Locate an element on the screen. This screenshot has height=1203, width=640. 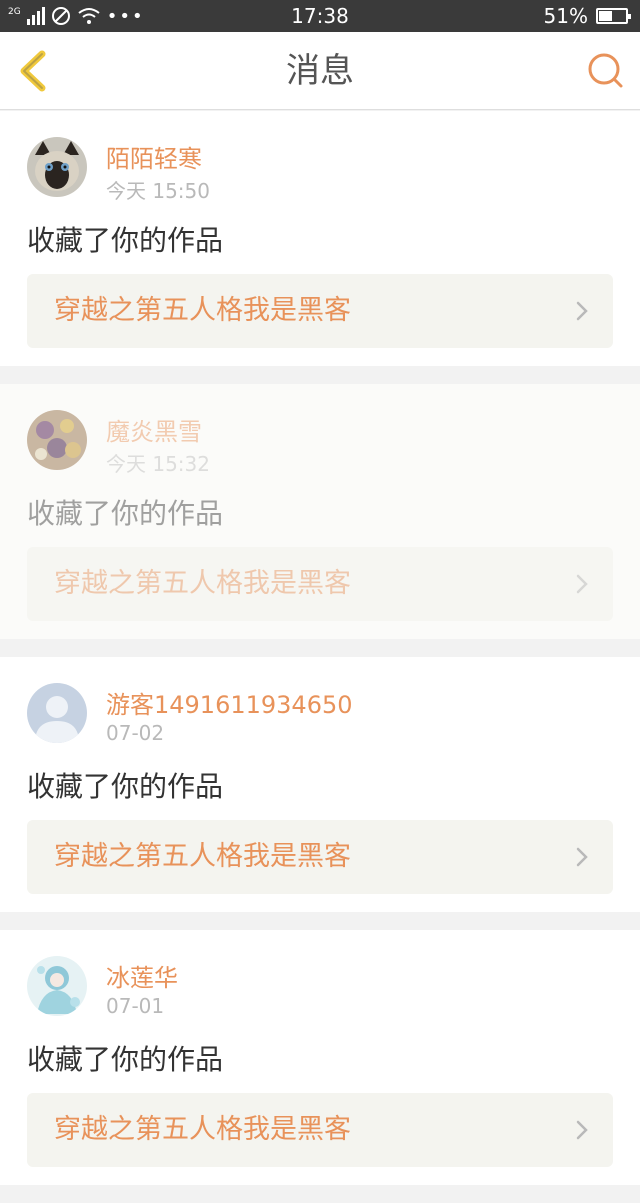
search-button is located at coordinates (606, 71).